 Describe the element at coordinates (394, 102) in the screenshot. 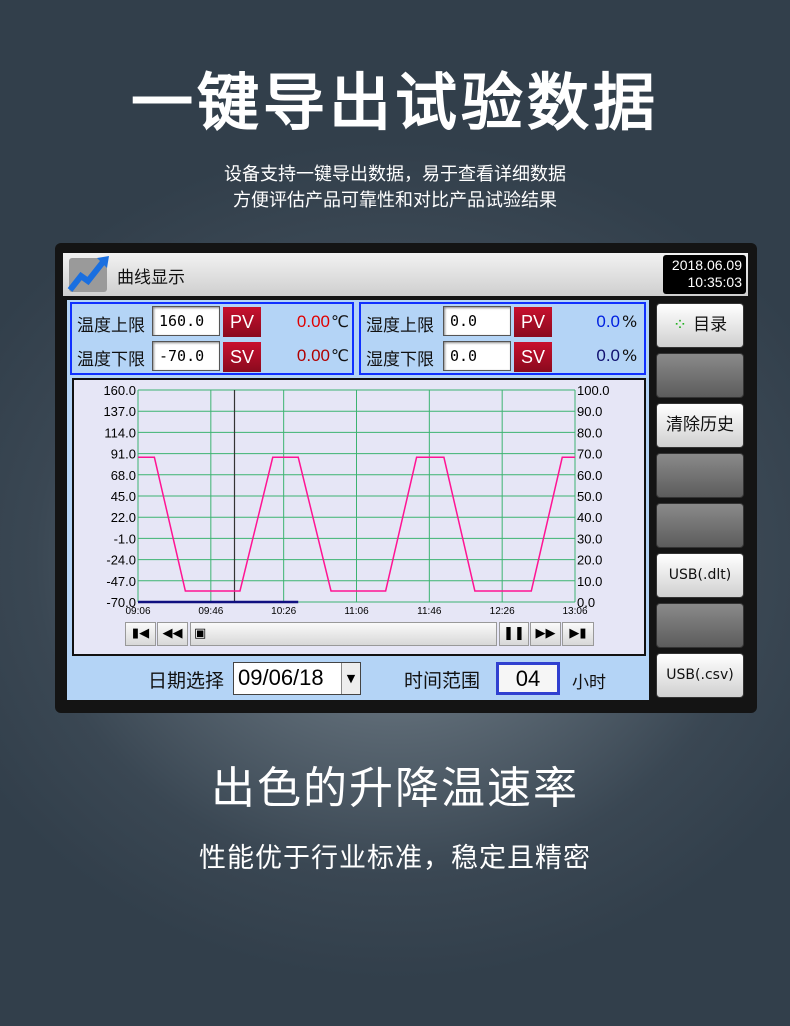

I see `page-title: 一键导出试验数据` at that location.